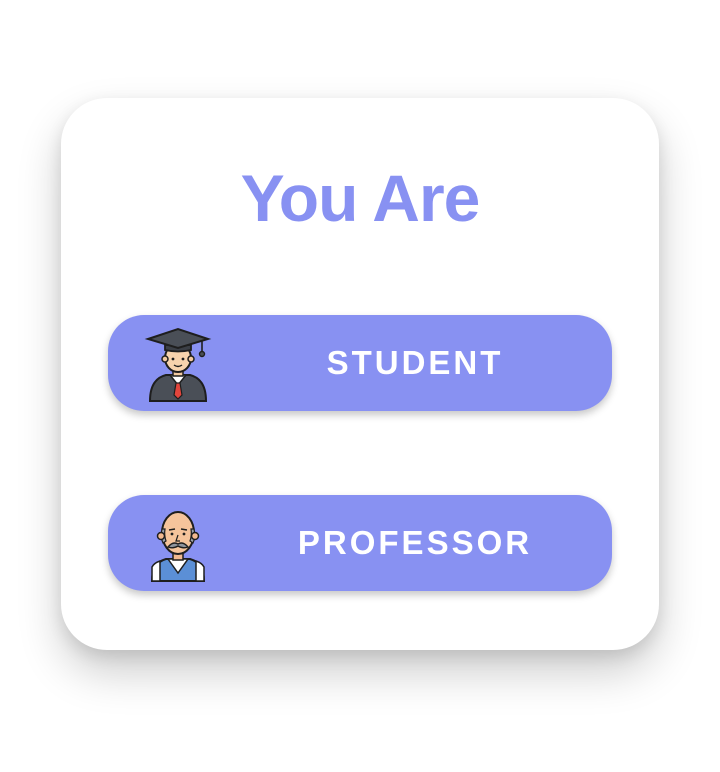 The height and width of the screenshot is (772, 720). Describe the element at coordinates (178, 363) in the screenshot. I see `graduate-student-icon` at that location.